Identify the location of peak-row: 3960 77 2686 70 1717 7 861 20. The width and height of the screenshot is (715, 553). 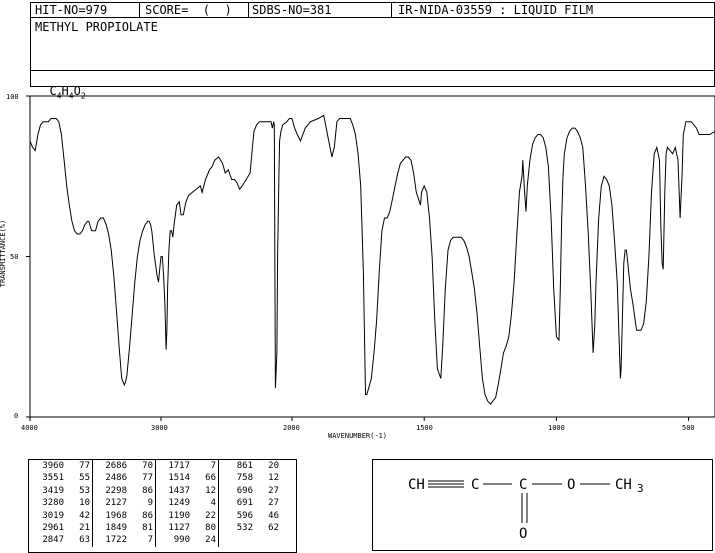
(155, 466).